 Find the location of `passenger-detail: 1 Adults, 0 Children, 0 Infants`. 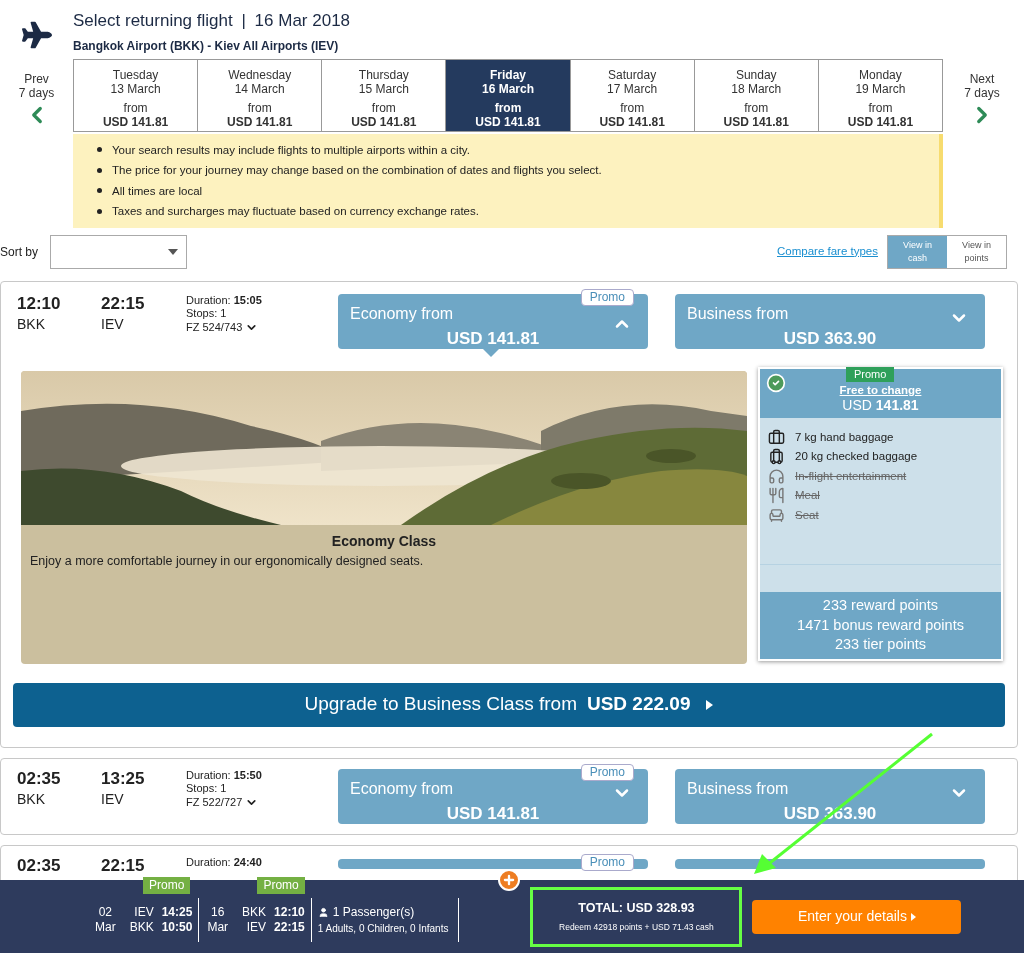

passenger-detail: 1 Adults, 0 Children, 0 Infants is located at coordinates (383, 929).